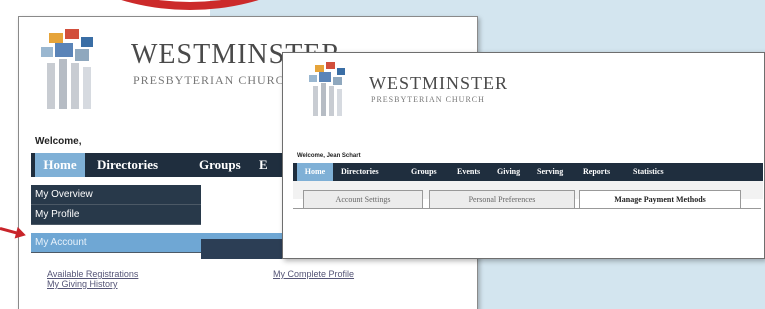 The image size is (765, 309). Describe the element at coordinates (508, 172) in the screenshot. I see `nav-giving: Giving` at that location.